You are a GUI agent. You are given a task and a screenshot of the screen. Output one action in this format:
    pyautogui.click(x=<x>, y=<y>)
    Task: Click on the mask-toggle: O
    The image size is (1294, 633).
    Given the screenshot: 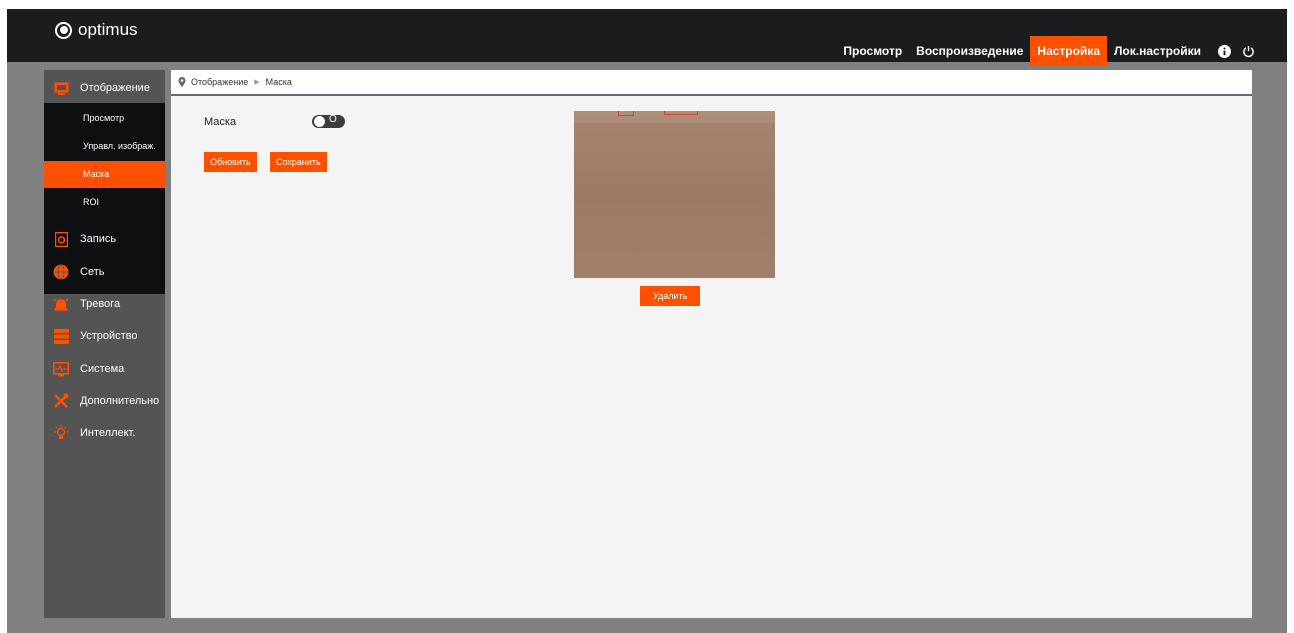 What is the action you would take?
    pyautogui.click(x=328, y=121)
    